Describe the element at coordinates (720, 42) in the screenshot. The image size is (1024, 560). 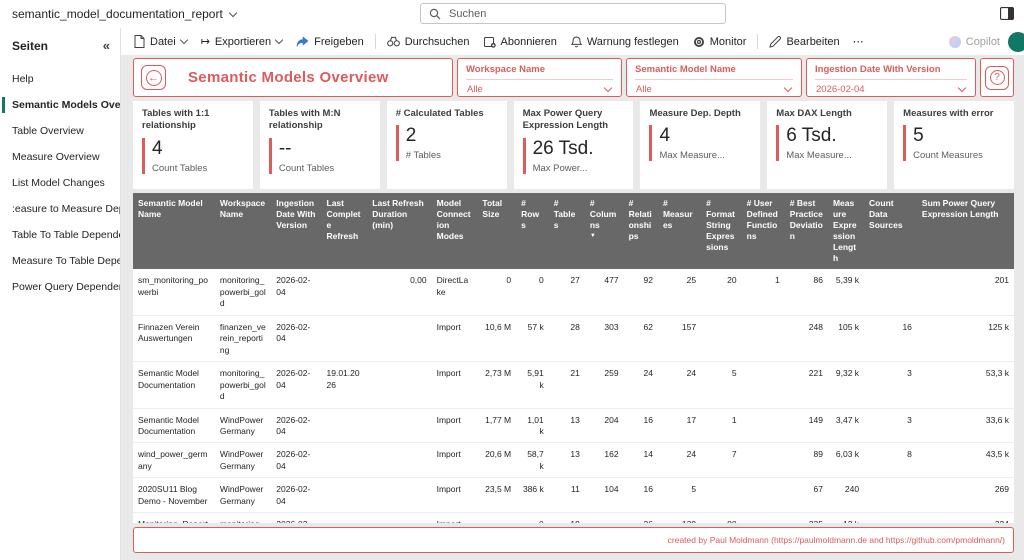
I see `monitor-button: Monitor` at that location.